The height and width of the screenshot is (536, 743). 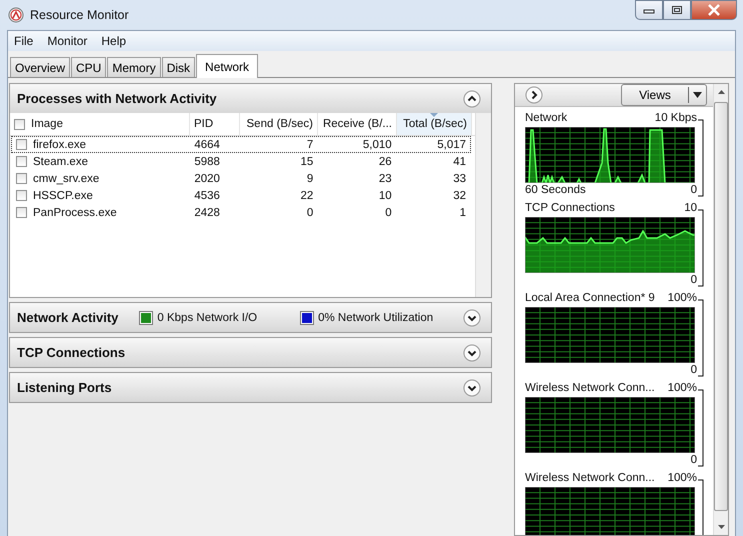 What do you see at coordinates (207, 318) in the screenshot?
I see `legend-label: 0 Kbps Network I/O` at bounding box center [207, 318].